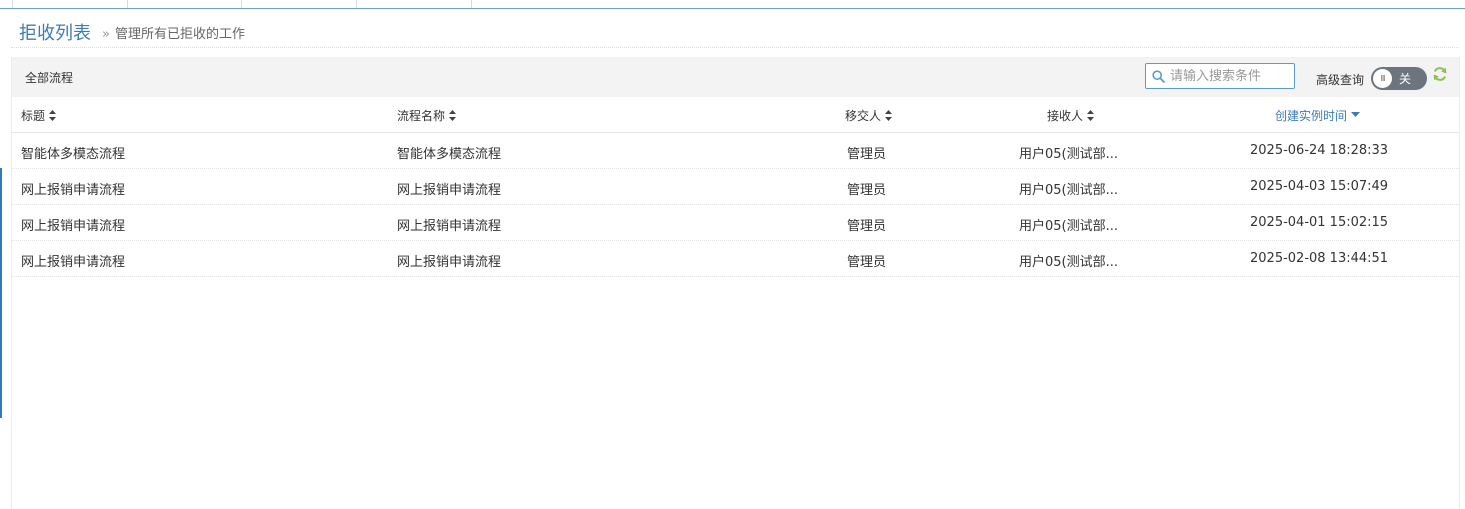  Describe the element at coordinates (1356, 114) in the screenshot. I see `sort-desc-icon` at that location.